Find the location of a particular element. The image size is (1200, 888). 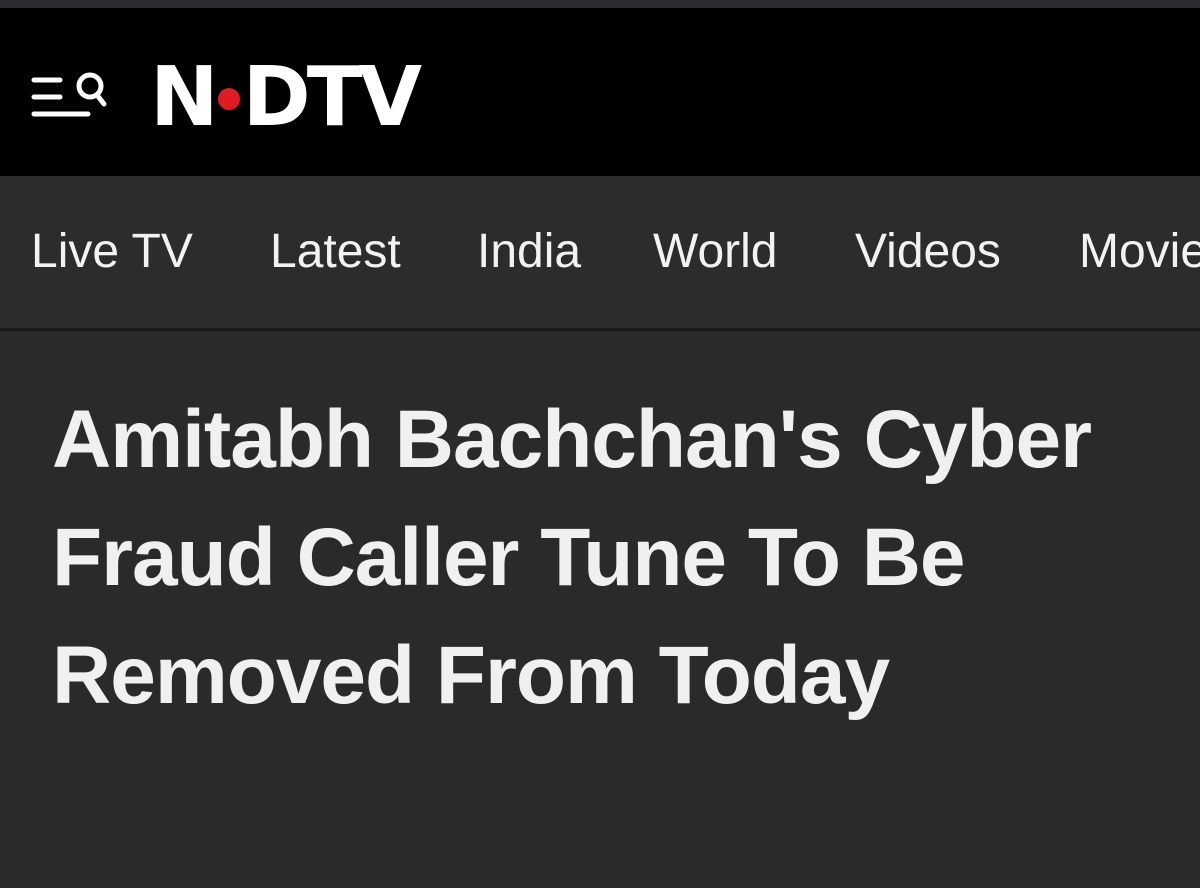

hamburger-search-icon is located at coordinates (69, 94).